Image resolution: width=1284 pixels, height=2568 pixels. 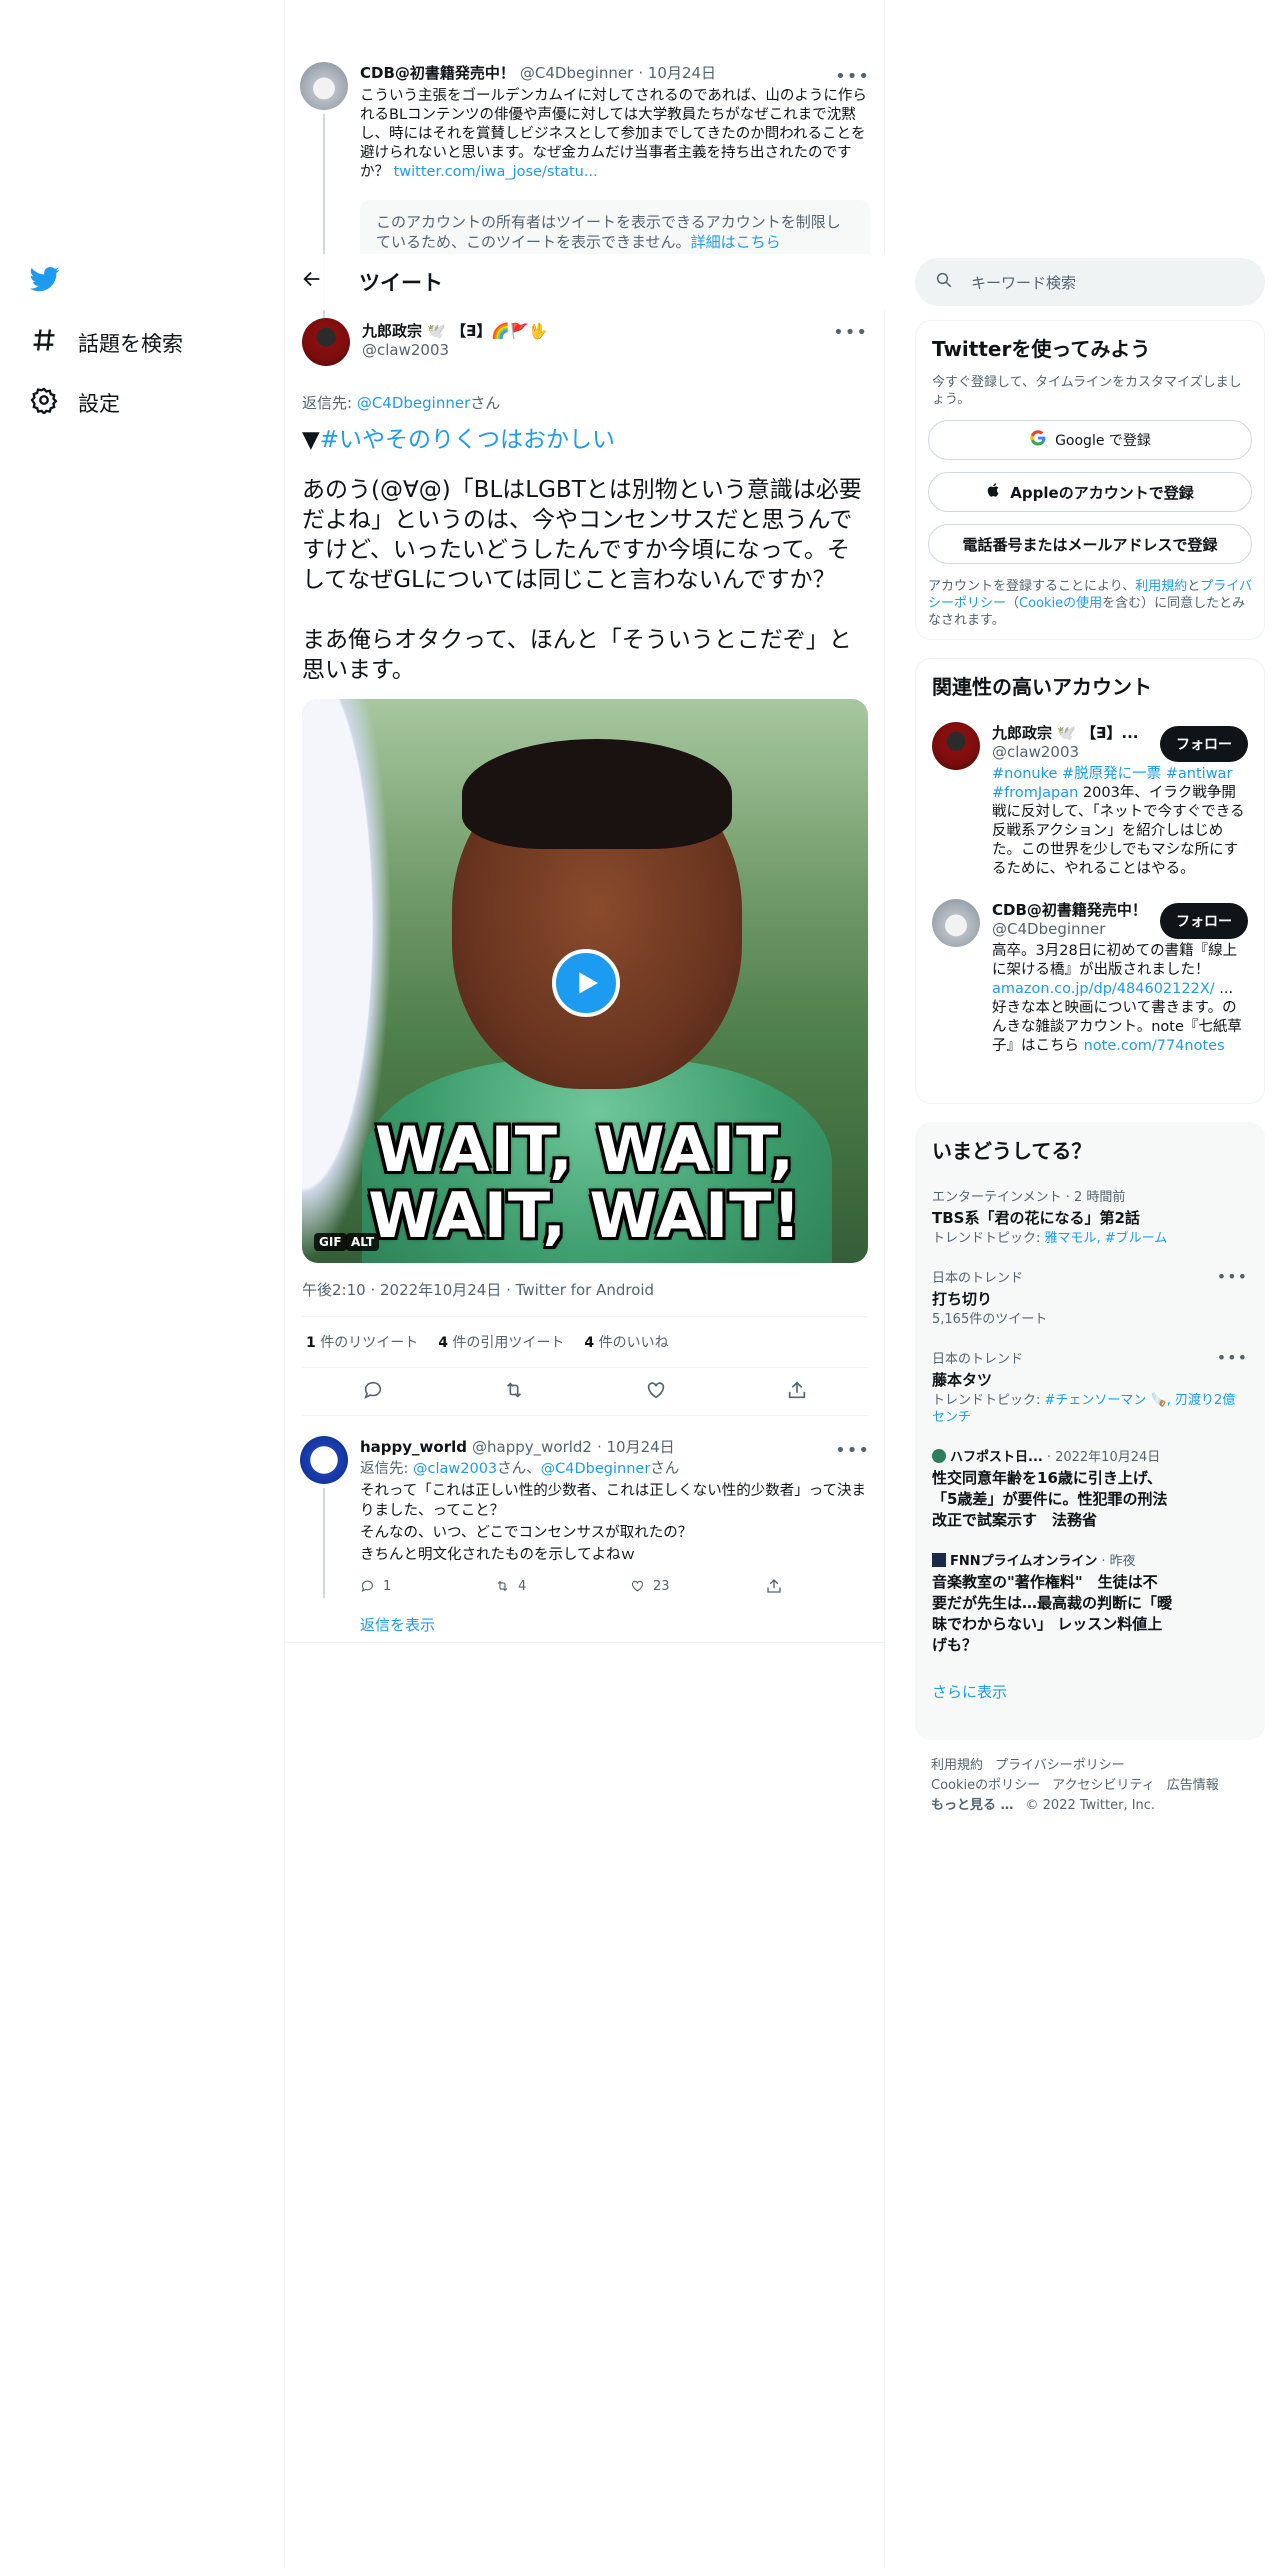 I want to click on hashtag-link: #いやそのりくつはおかしい, so click(x=467, y=440).